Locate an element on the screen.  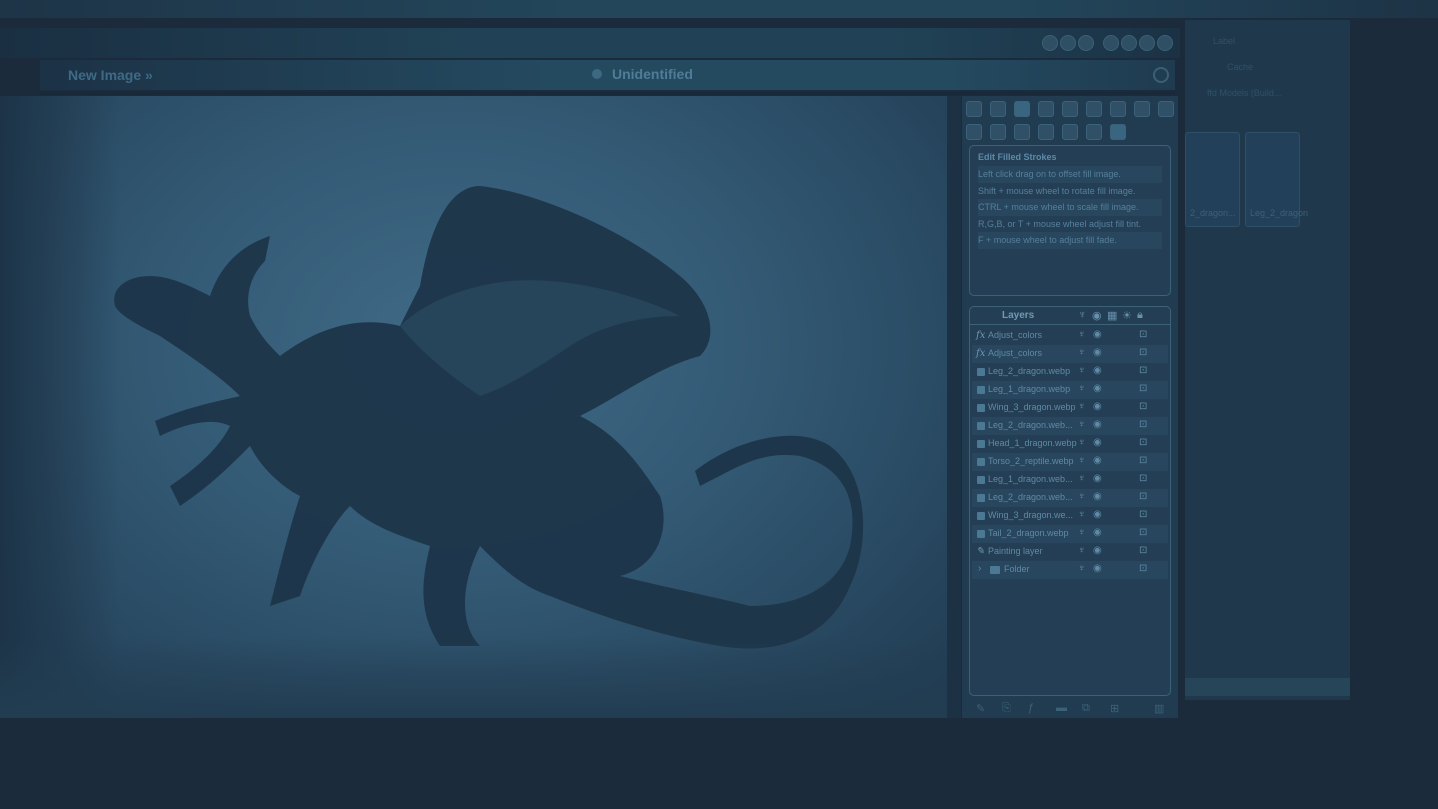
brush-tool-icon is located at coordinates (1022, 109).